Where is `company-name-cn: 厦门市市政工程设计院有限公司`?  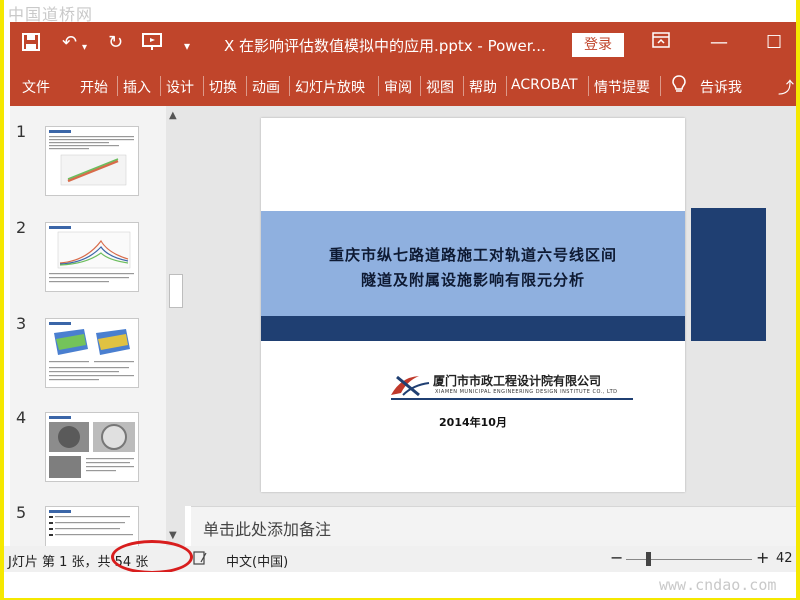
company-name-cn: 厦门市市政工程设计院有限公司 is located at coordinates (517, 381).